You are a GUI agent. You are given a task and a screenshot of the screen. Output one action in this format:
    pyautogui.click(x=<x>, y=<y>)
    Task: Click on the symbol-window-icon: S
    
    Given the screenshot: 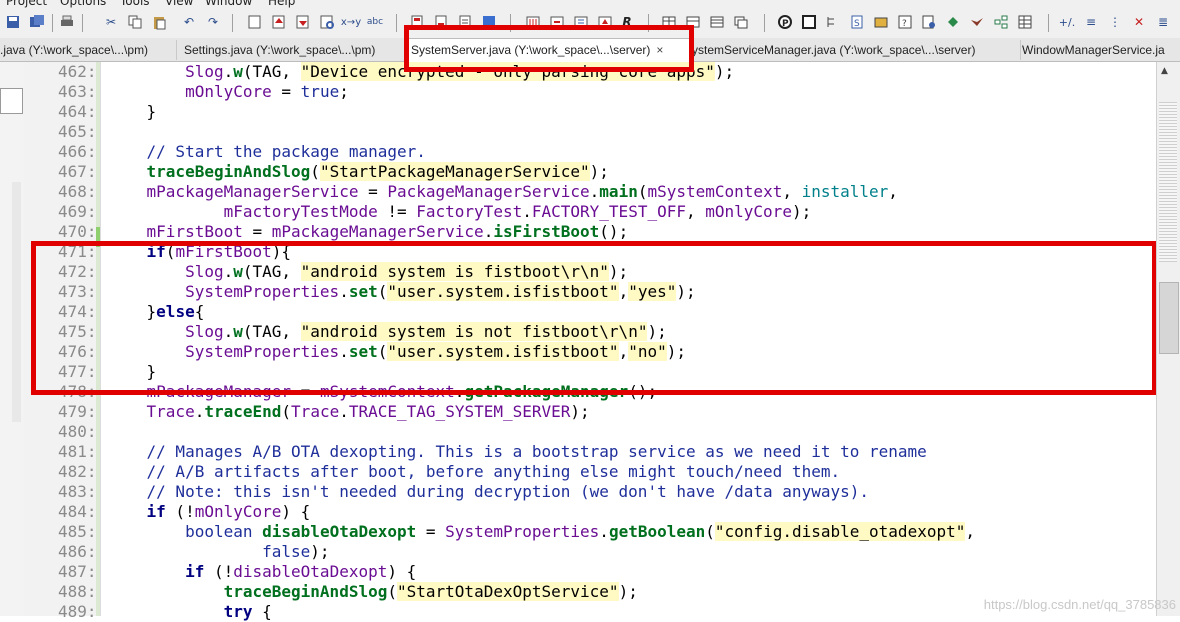 What is the action you would take?
    pyautogui.click(x=857, y=22)
    